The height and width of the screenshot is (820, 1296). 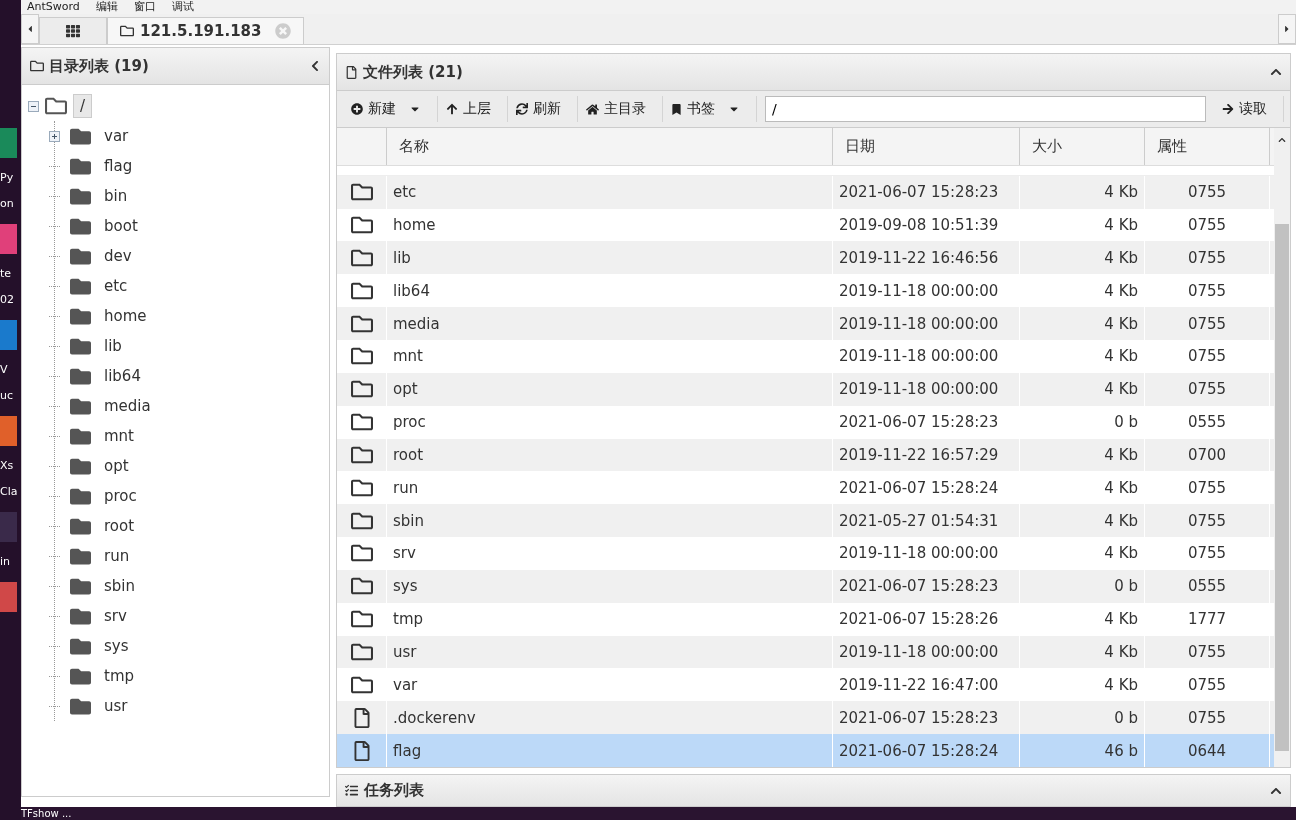 What do you see at coordinates (119, 676) in the screenshot?
I see `tree-item: tmp` at bounding box center [119, 676].